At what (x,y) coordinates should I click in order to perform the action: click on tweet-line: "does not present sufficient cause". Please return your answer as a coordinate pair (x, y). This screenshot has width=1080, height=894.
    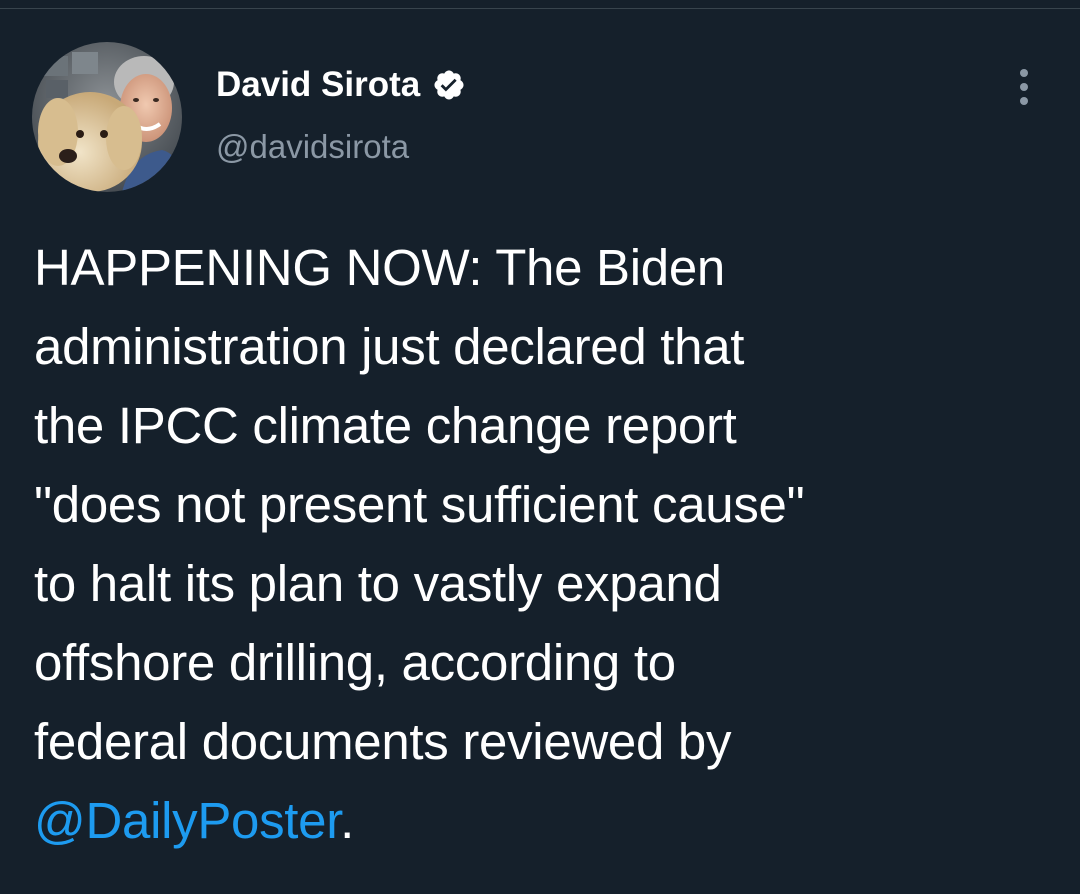
    Looking at the image, I should click on (419, 504).